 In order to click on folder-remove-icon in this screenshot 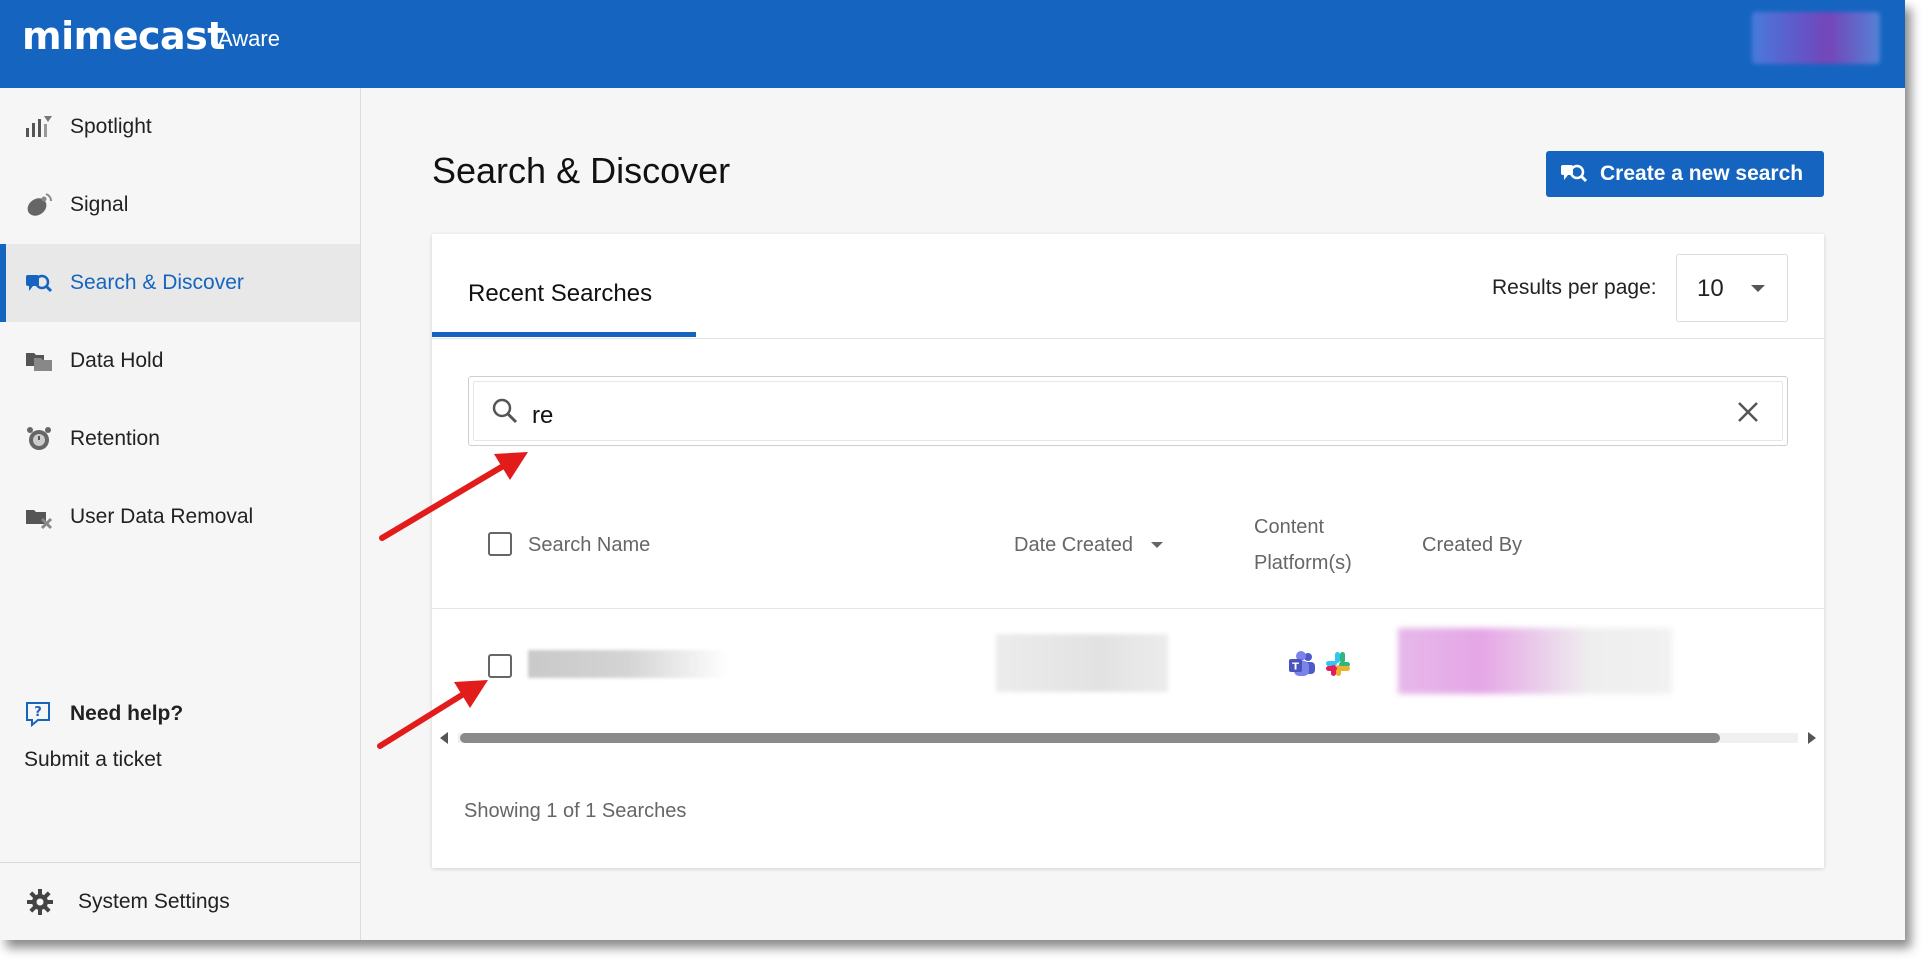, I will do `click(39, 520)`.